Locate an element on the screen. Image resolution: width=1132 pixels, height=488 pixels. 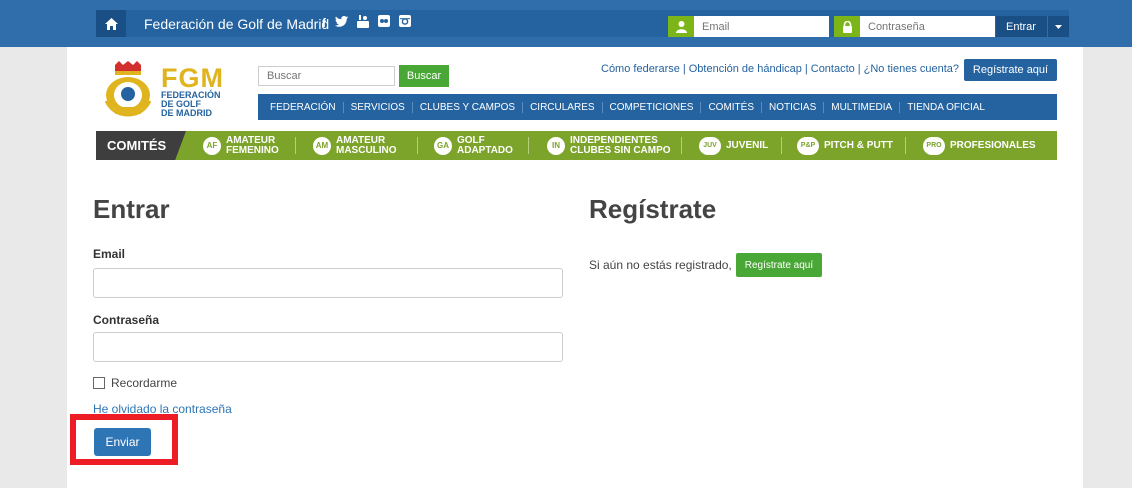
home-button is located at coordinates (111, 23).